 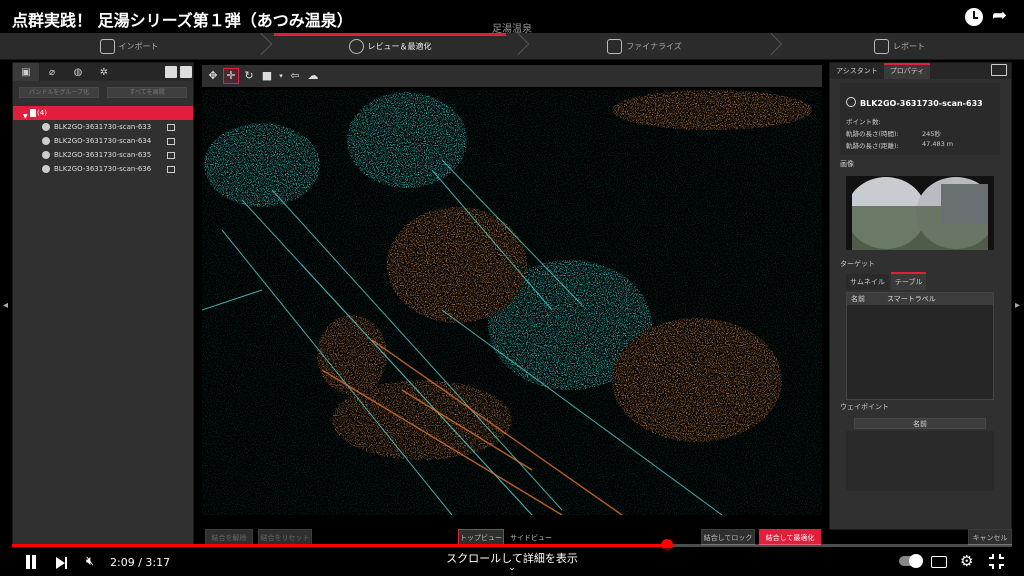 What do you see at coordinates (531, 537) in the screenshot?
I see `side-view-button: サイドビュー` at bounding box center [531, 537].